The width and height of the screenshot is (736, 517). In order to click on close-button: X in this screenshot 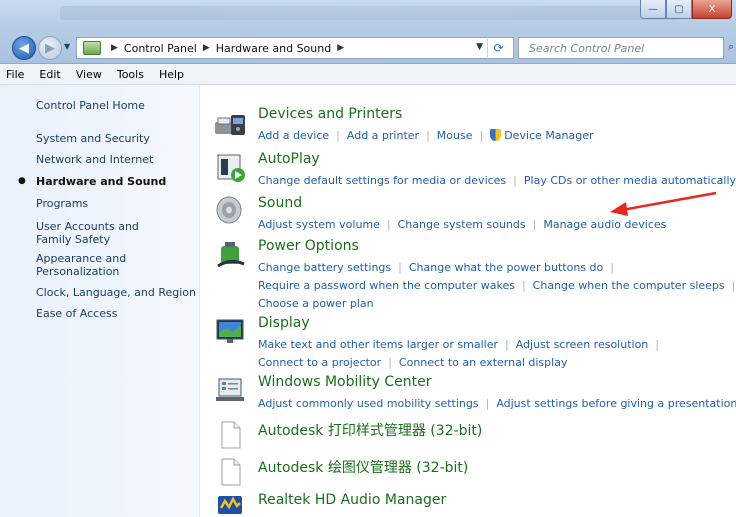, I will do `click(712, 9)`.